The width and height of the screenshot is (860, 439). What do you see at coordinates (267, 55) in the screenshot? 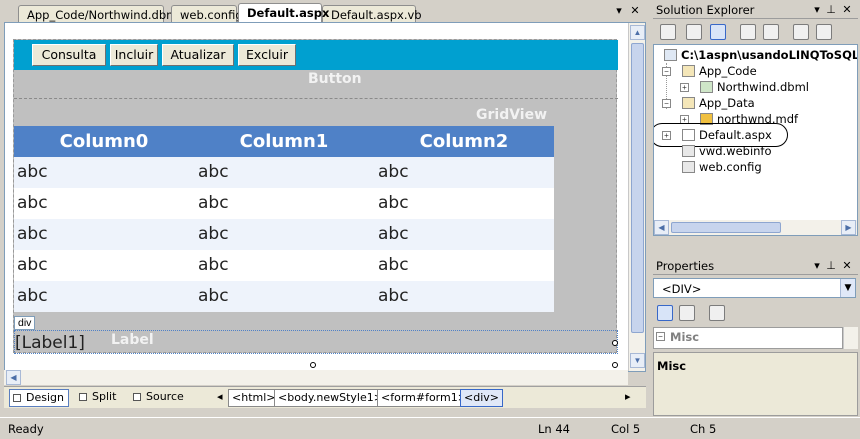
I see `excluir-button: Excluir` at bounding box center [267, 55].